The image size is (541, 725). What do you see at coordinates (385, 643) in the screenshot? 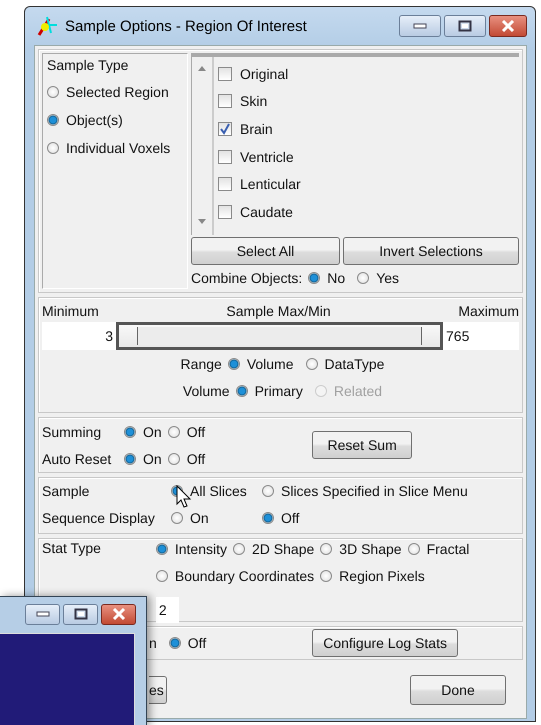
I see `configure-log-stats-button: Configure Log Stats` at bounding box center [385, 643].